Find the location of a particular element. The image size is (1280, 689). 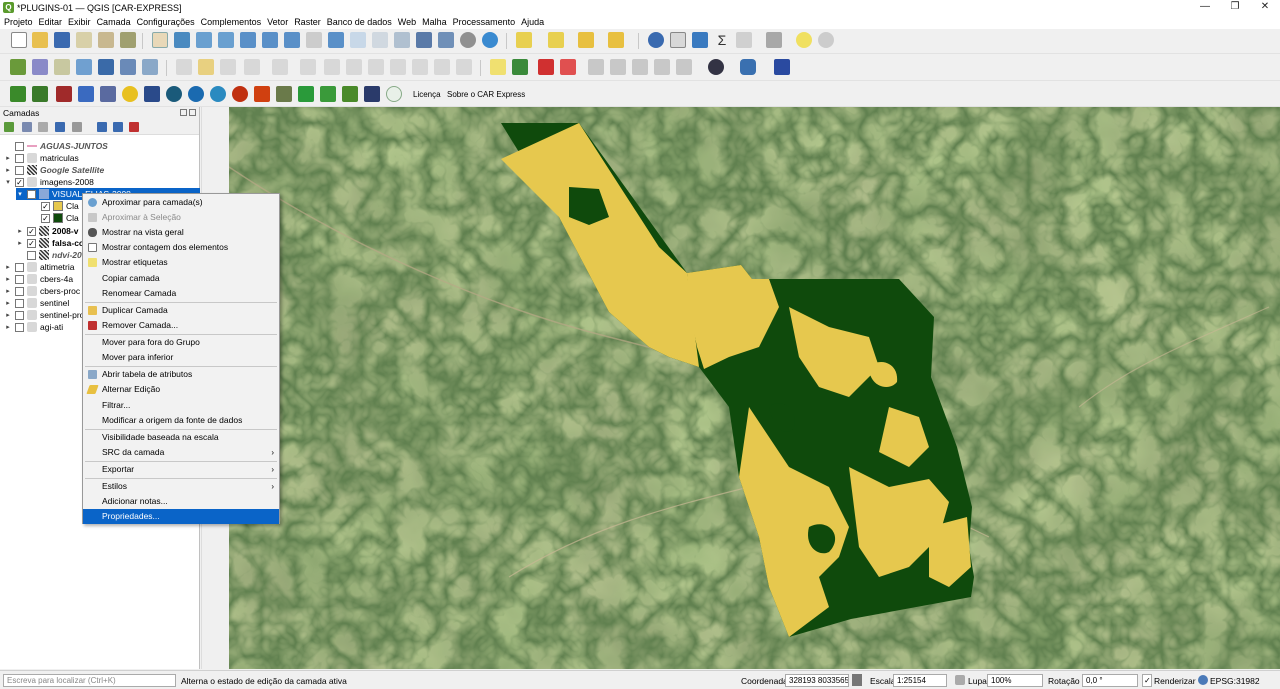

python-console-icon is located at coordinates (748, 67).